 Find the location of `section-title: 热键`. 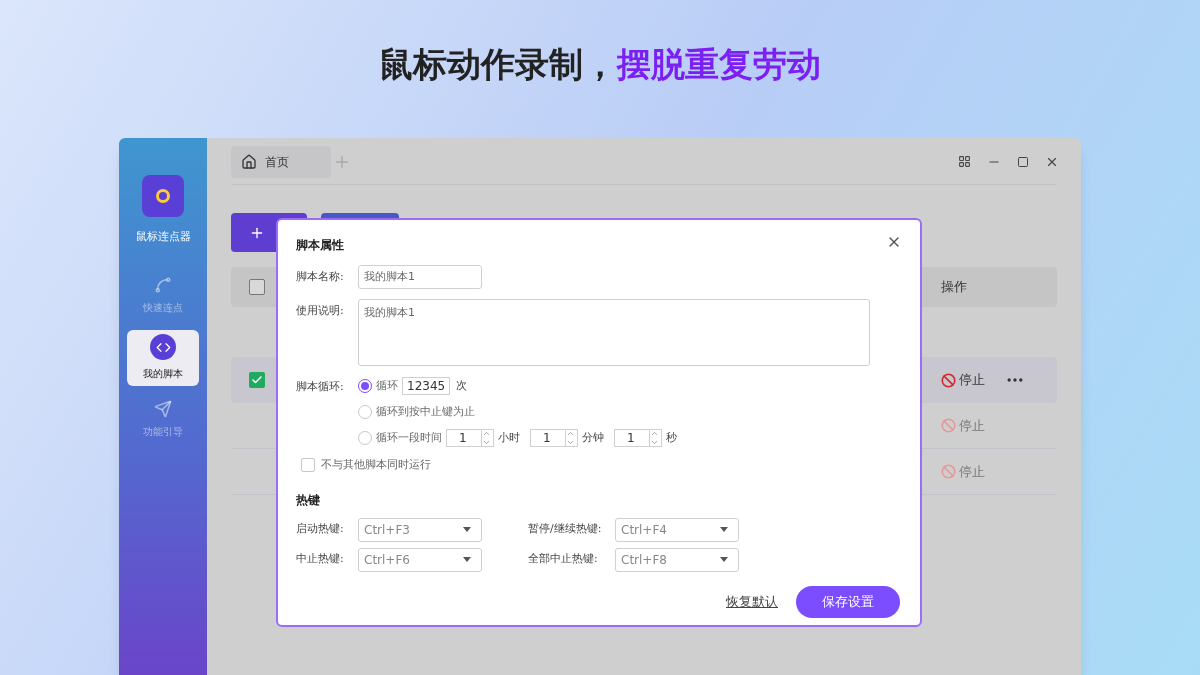

section-title: 热键 is located at coordinates (308, 500).